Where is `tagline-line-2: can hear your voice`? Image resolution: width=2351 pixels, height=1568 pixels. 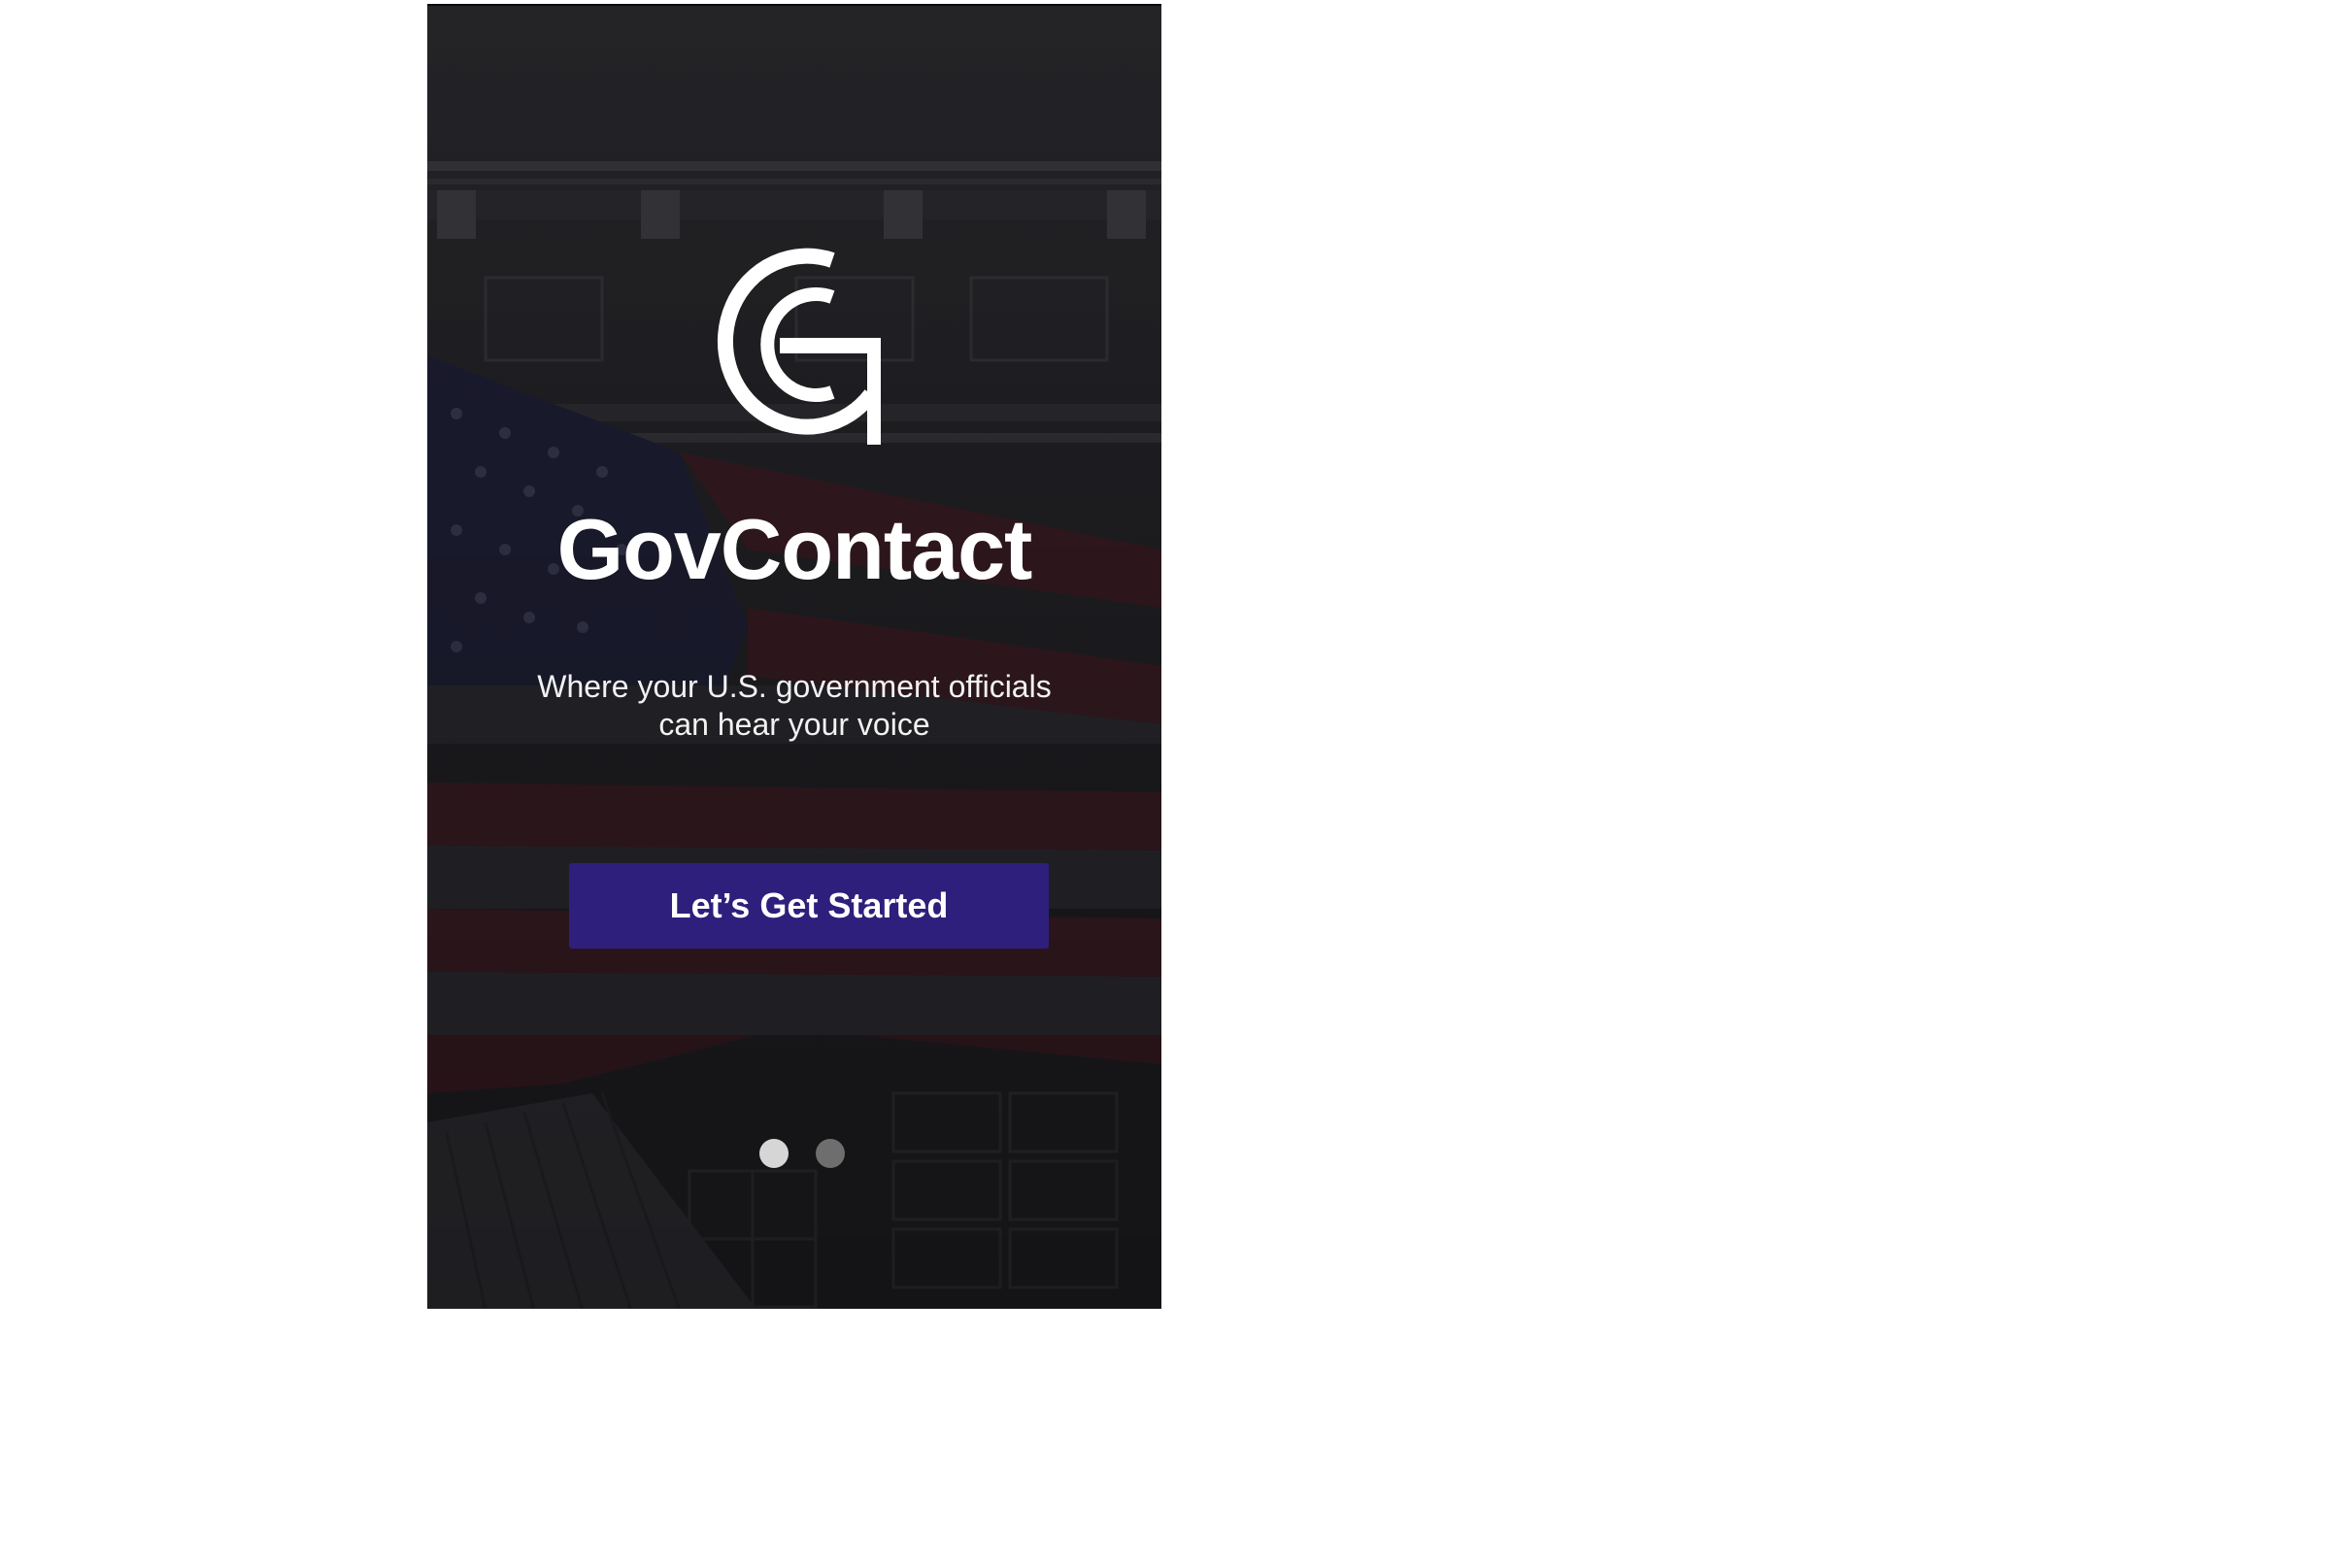 tagline-line-2: can hear your voice is located at coordinates (794, 724).